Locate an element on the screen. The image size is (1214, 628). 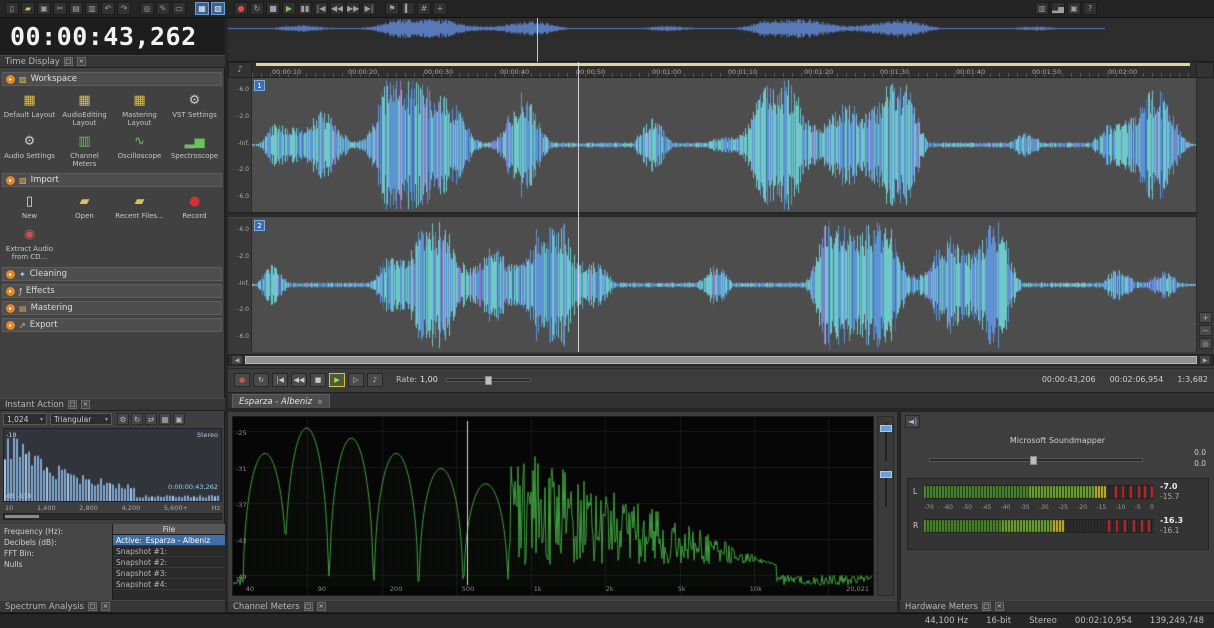
workspace-item-audio-settings: ⚙ Audio Settings is located at coordinates (29, 149).